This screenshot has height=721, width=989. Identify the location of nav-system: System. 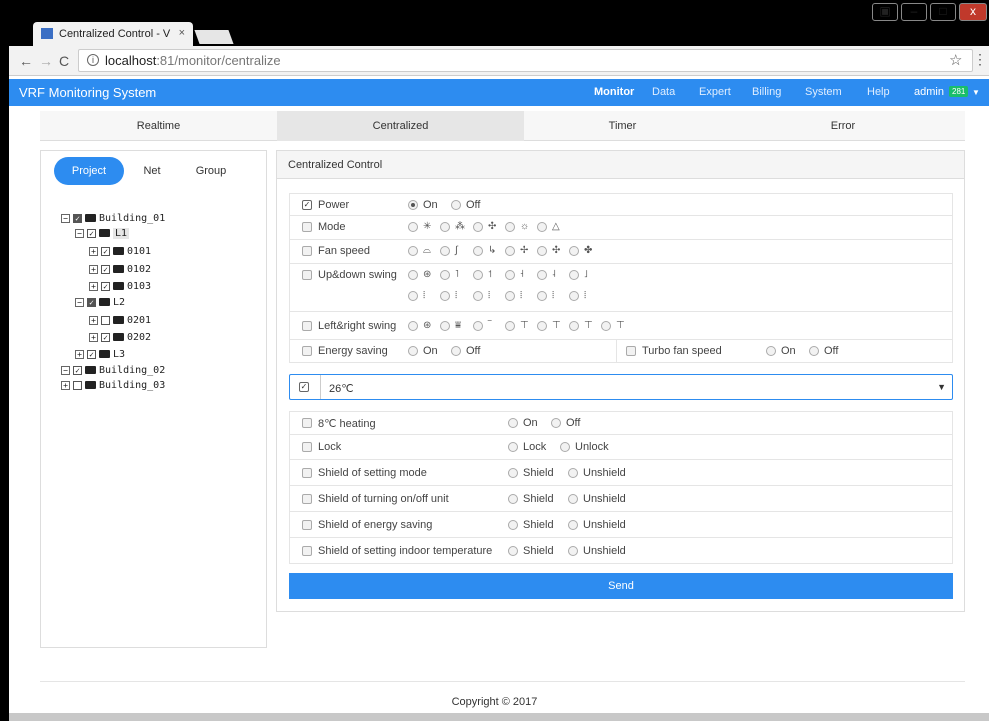
(823, 92).